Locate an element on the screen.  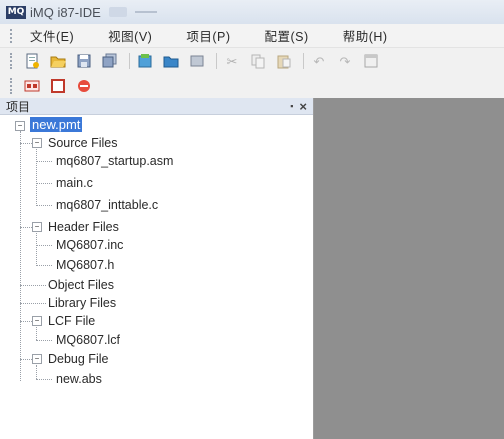
folder-debug-file: Debug File is located at coordinates (78, 359).